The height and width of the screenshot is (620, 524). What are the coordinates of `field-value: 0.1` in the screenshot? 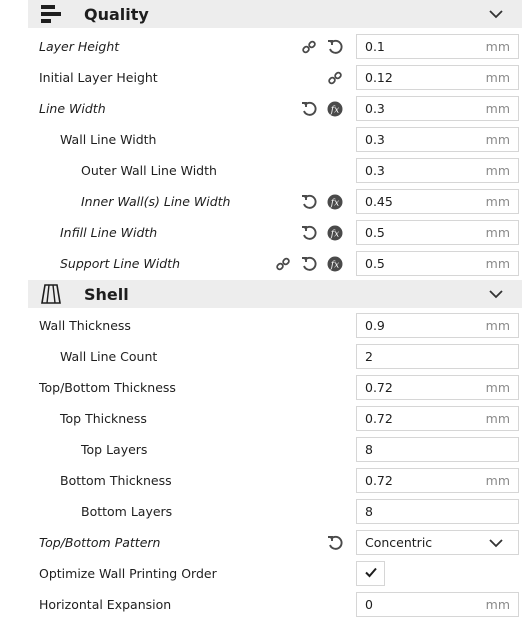 It's located at (375, 46).